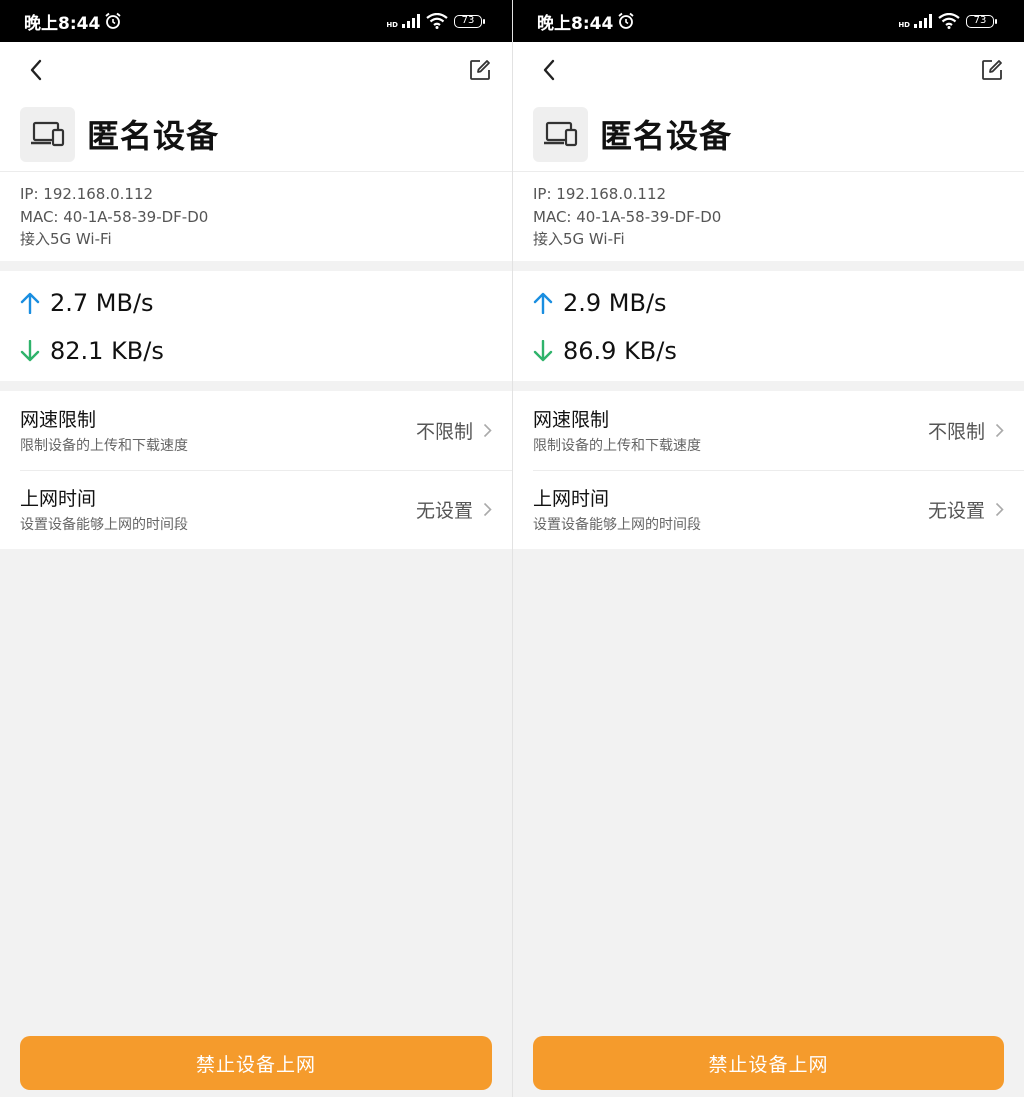 The height and width of the screenshot is (1097, 1024). Describe the element at coordinates (620, 351) in the screenshot. I see `download-speed: 86.9 KB/s` at that location.